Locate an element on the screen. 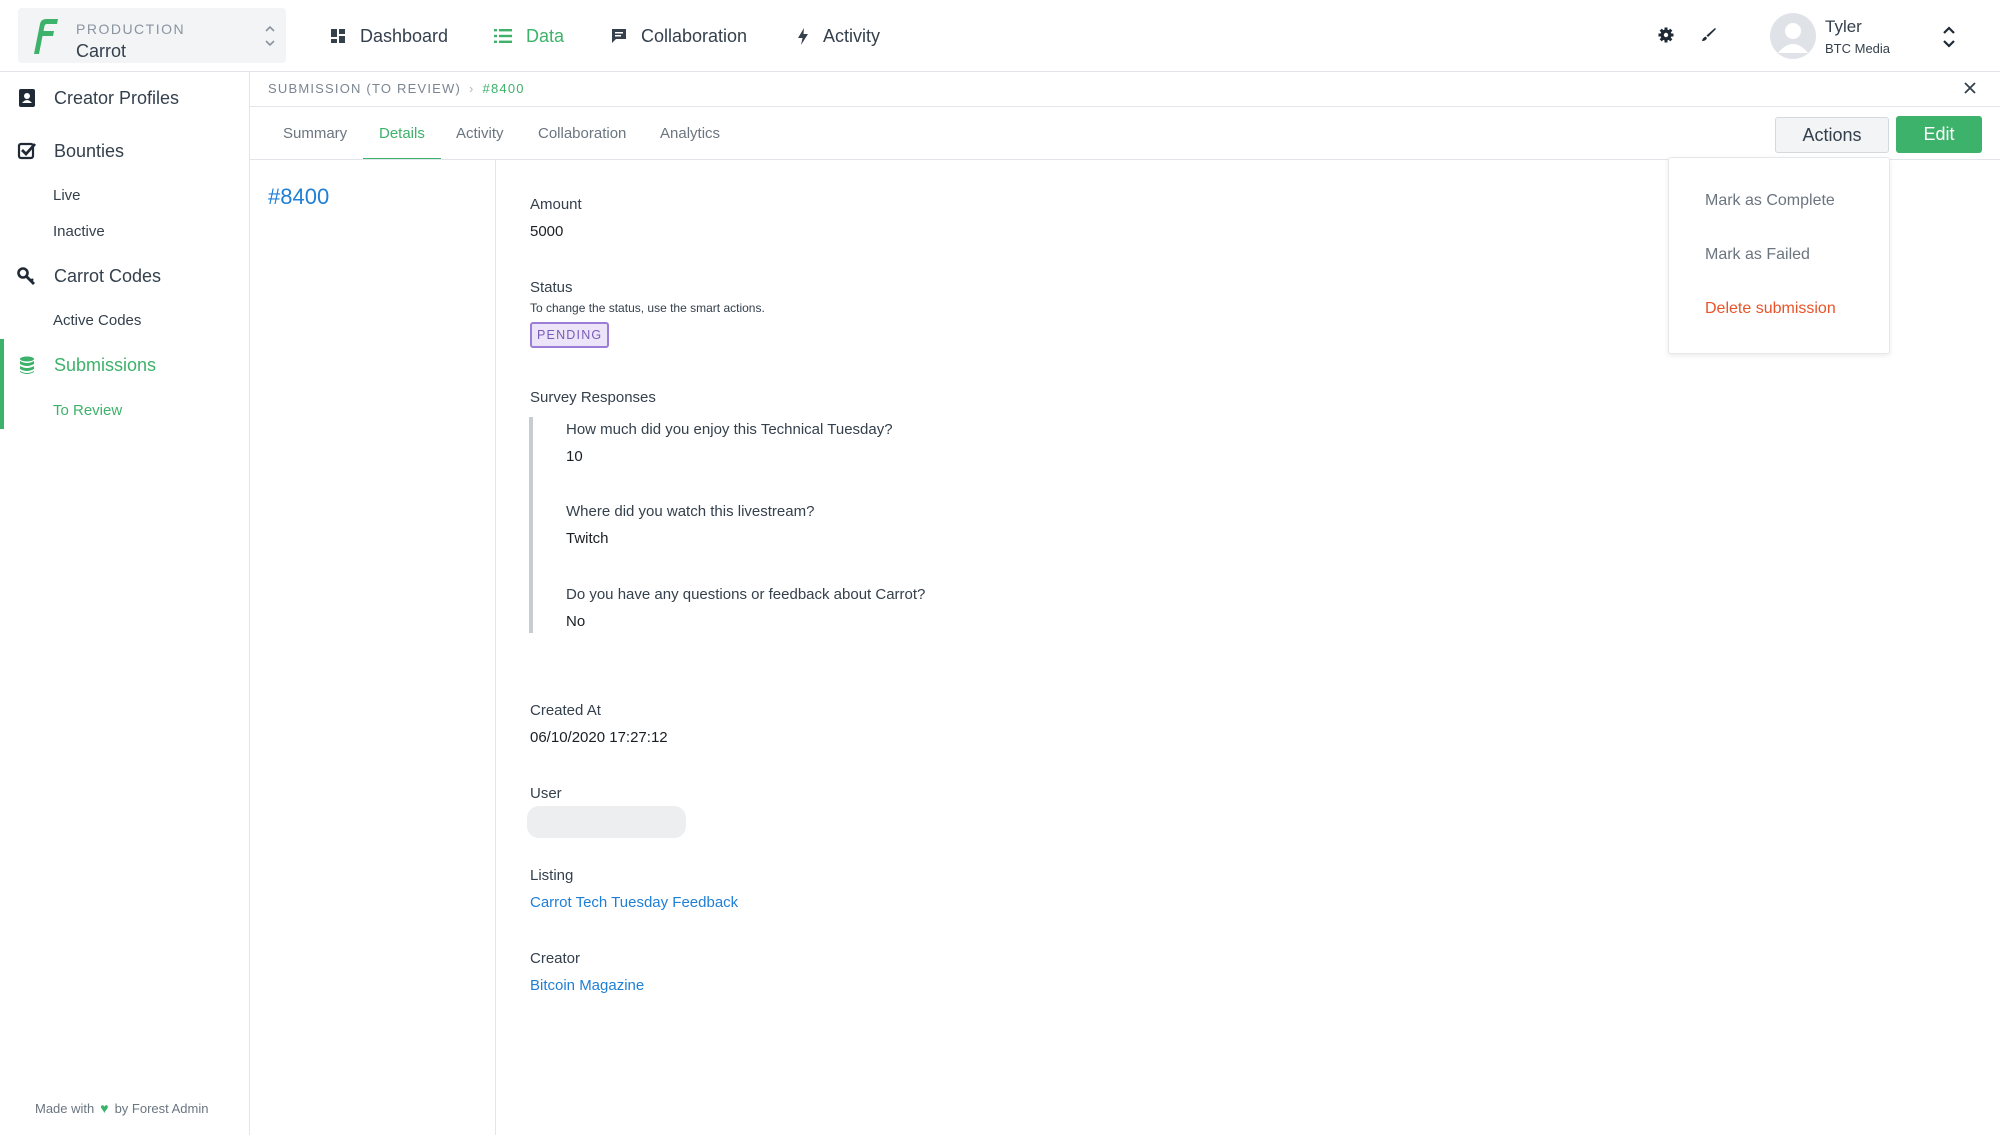 The image size is (2000, 1135). sidebar-footer: Made with ♥ by Forest Admin is located at coordinates (122, 1108).